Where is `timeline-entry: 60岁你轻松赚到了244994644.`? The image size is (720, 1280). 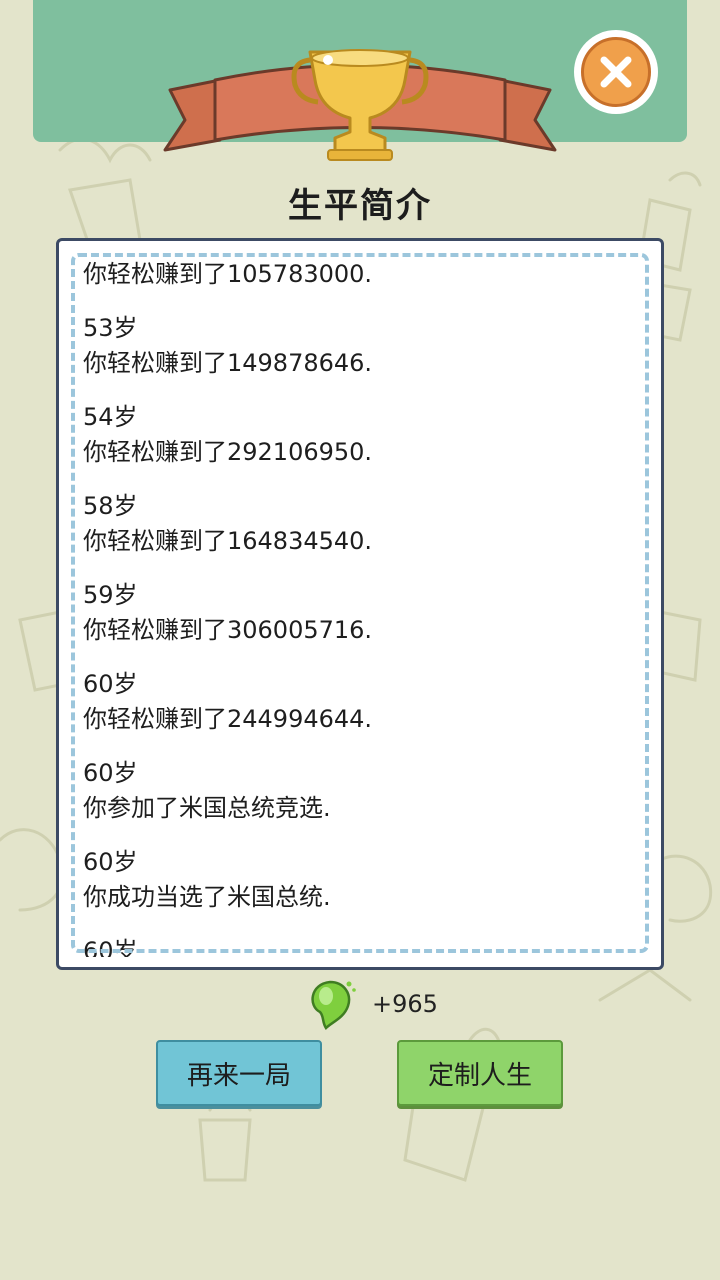 timeline-entry: 60岁你轻松赚到了244994644. is located at coordinates (361, 702).